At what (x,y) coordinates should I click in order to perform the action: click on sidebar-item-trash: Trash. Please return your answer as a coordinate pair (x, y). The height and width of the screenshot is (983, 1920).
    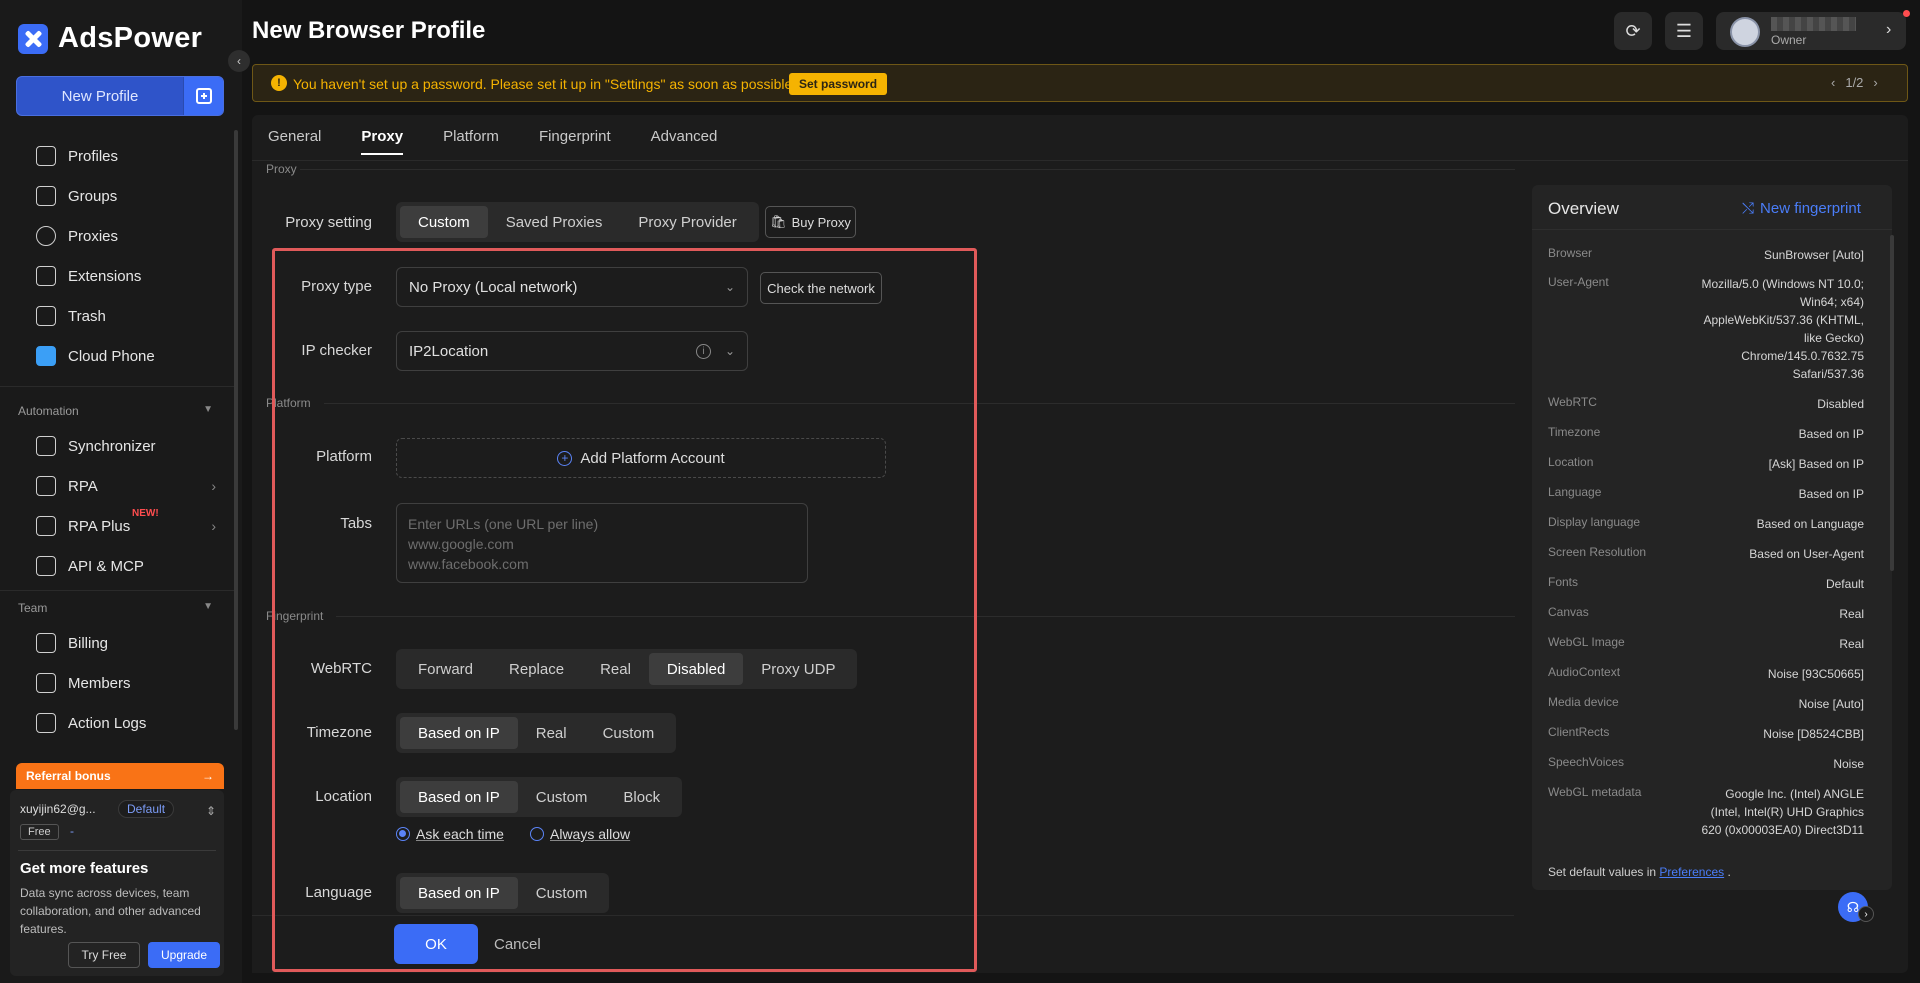
    Looking at the image, I should click on (126, 316).